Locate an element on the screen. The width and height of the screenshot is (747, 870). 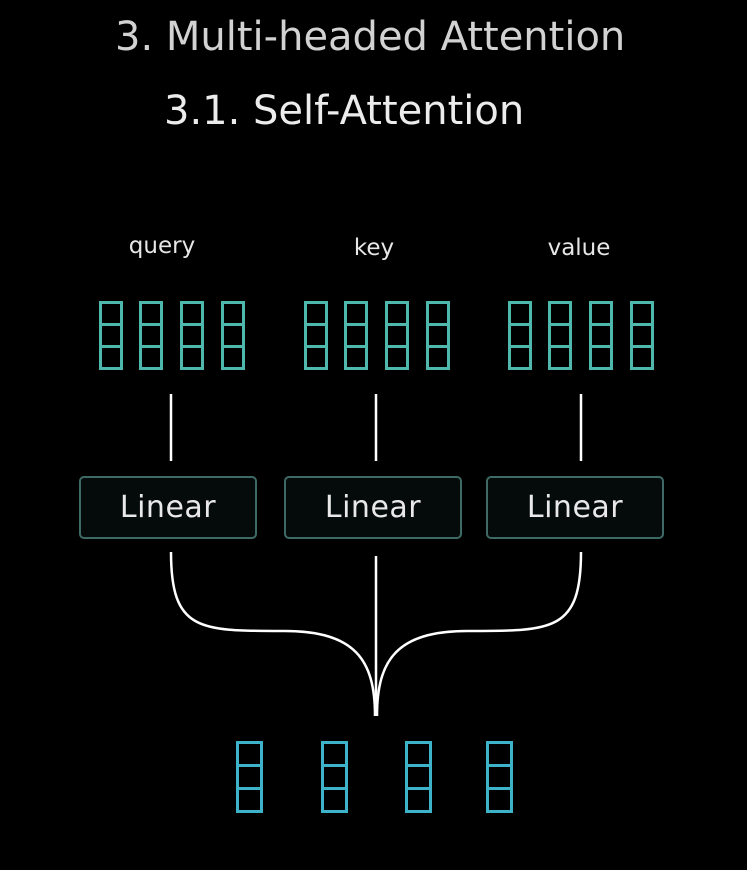
key-linear-layer: Linear is located at coordinates (373, 507).